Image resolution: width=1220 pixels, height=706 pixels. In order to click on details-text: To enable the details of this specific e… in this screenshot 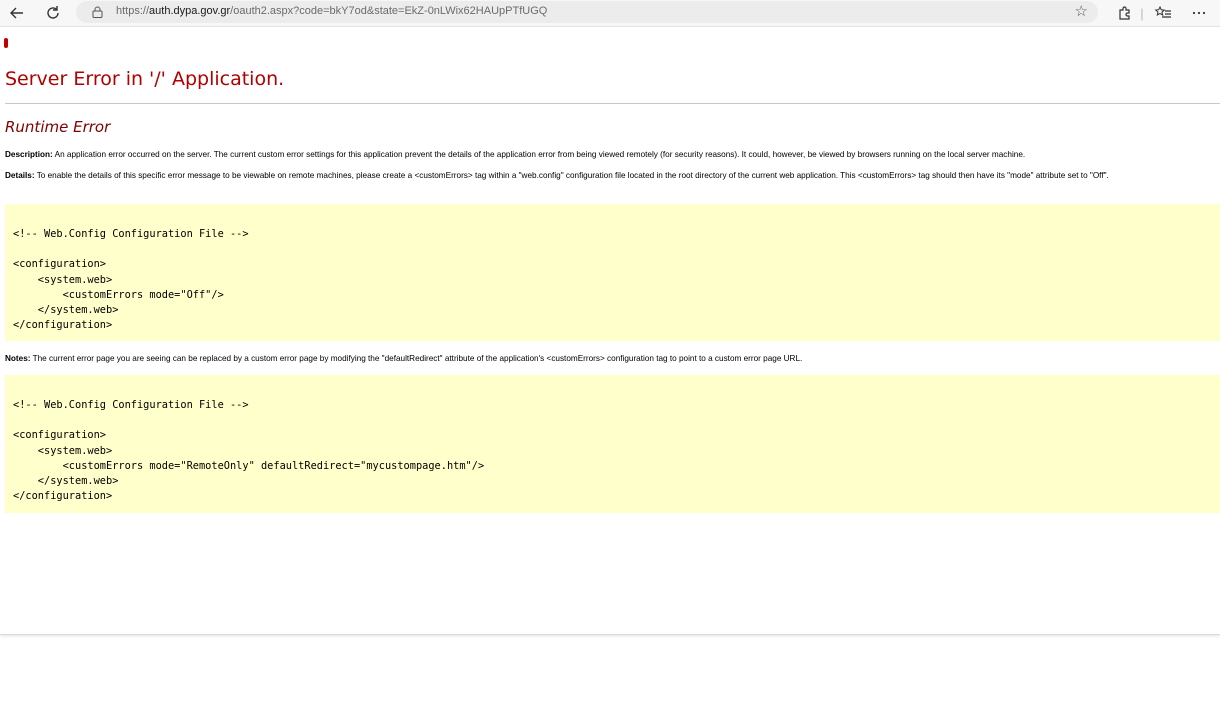, I will do `click(571, 175)`.